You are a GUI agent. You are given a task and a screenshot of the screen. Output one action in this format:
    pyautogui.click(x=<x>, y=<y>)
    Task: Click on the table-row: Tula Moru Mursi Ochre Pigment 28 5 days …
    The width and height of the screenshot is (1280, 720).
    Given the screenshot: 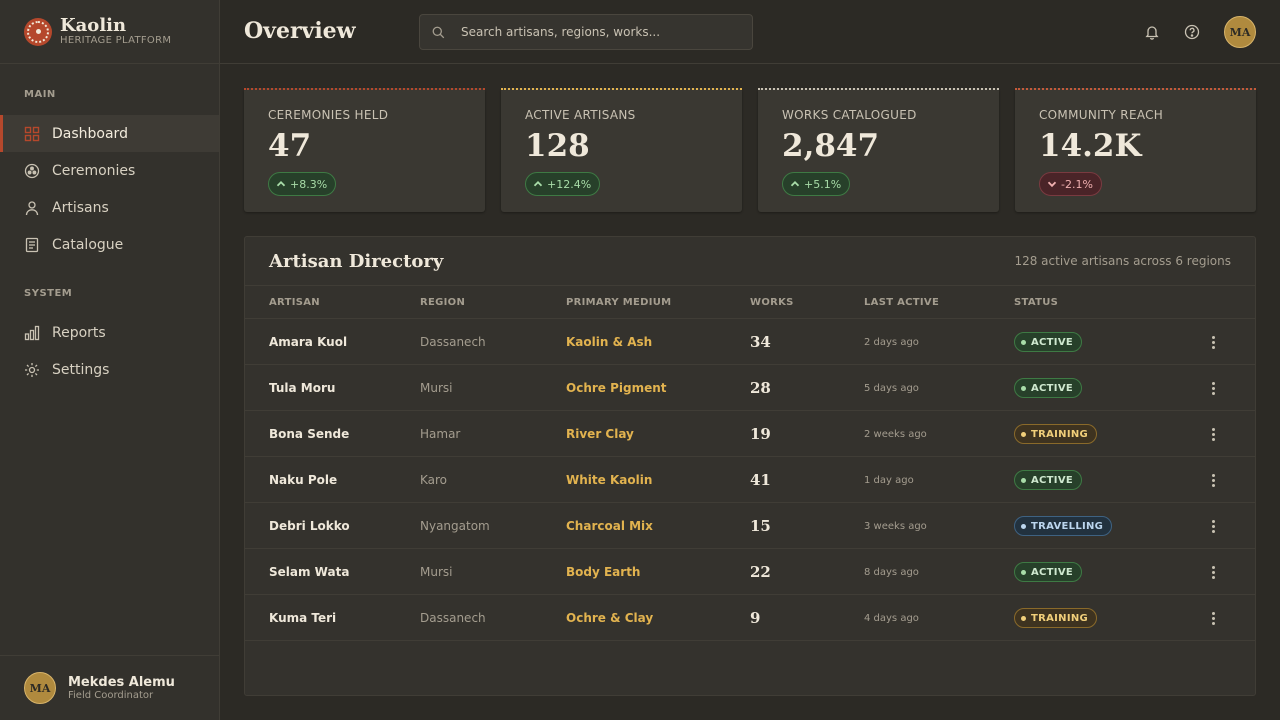 What is the action you would take?
    pyautogui.click(x=750, y=388)
    